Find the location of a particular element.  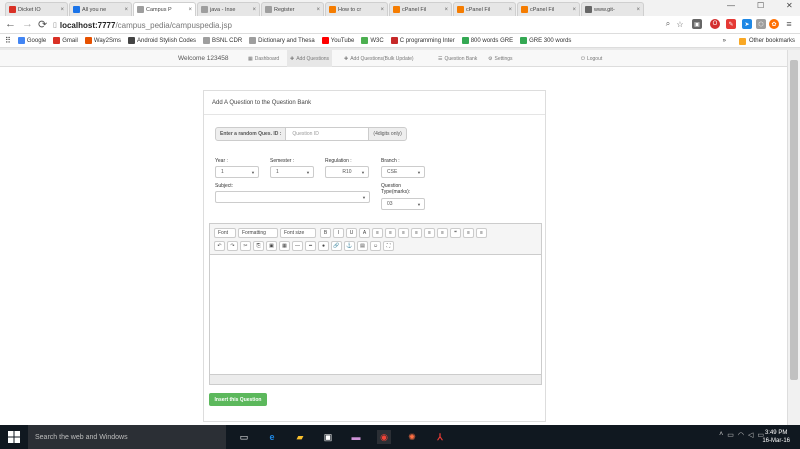

reload-icon: ⟳ is located at coordinates (42, 24).